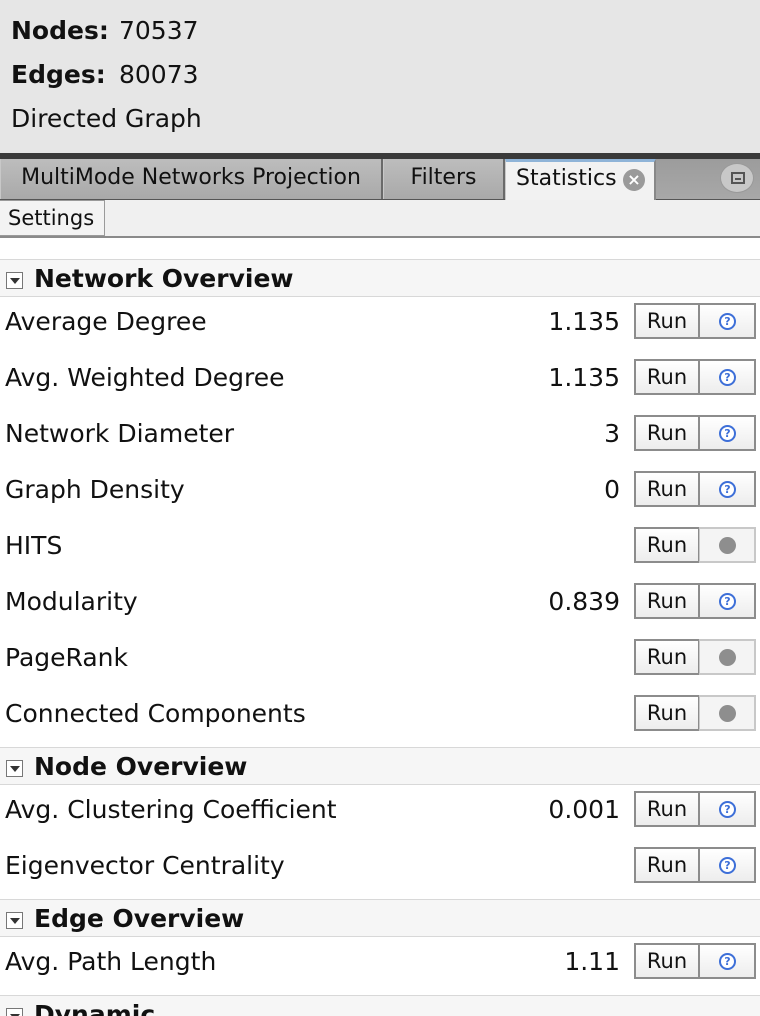 This screenshot has width=760, height=1016. I want to click on stat-row-avg-weighted-degree: Avg. Weighted Degree 1.135 Run ?, so click(380, 379).